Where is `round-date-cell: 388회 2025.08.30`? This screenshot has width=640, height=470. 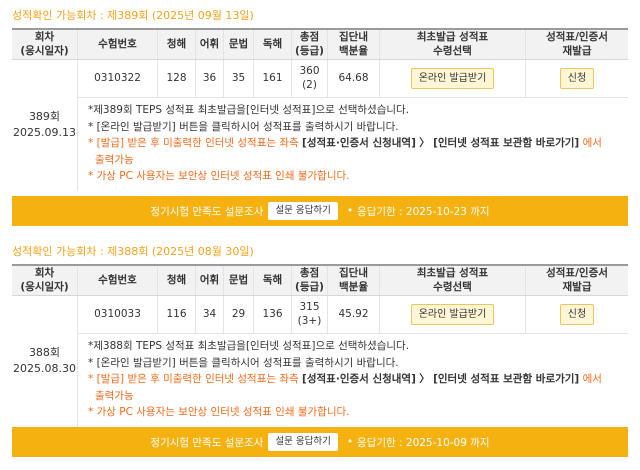
round-date-cell: 388회 2025.08.30 is located at coordinates (45, 361).